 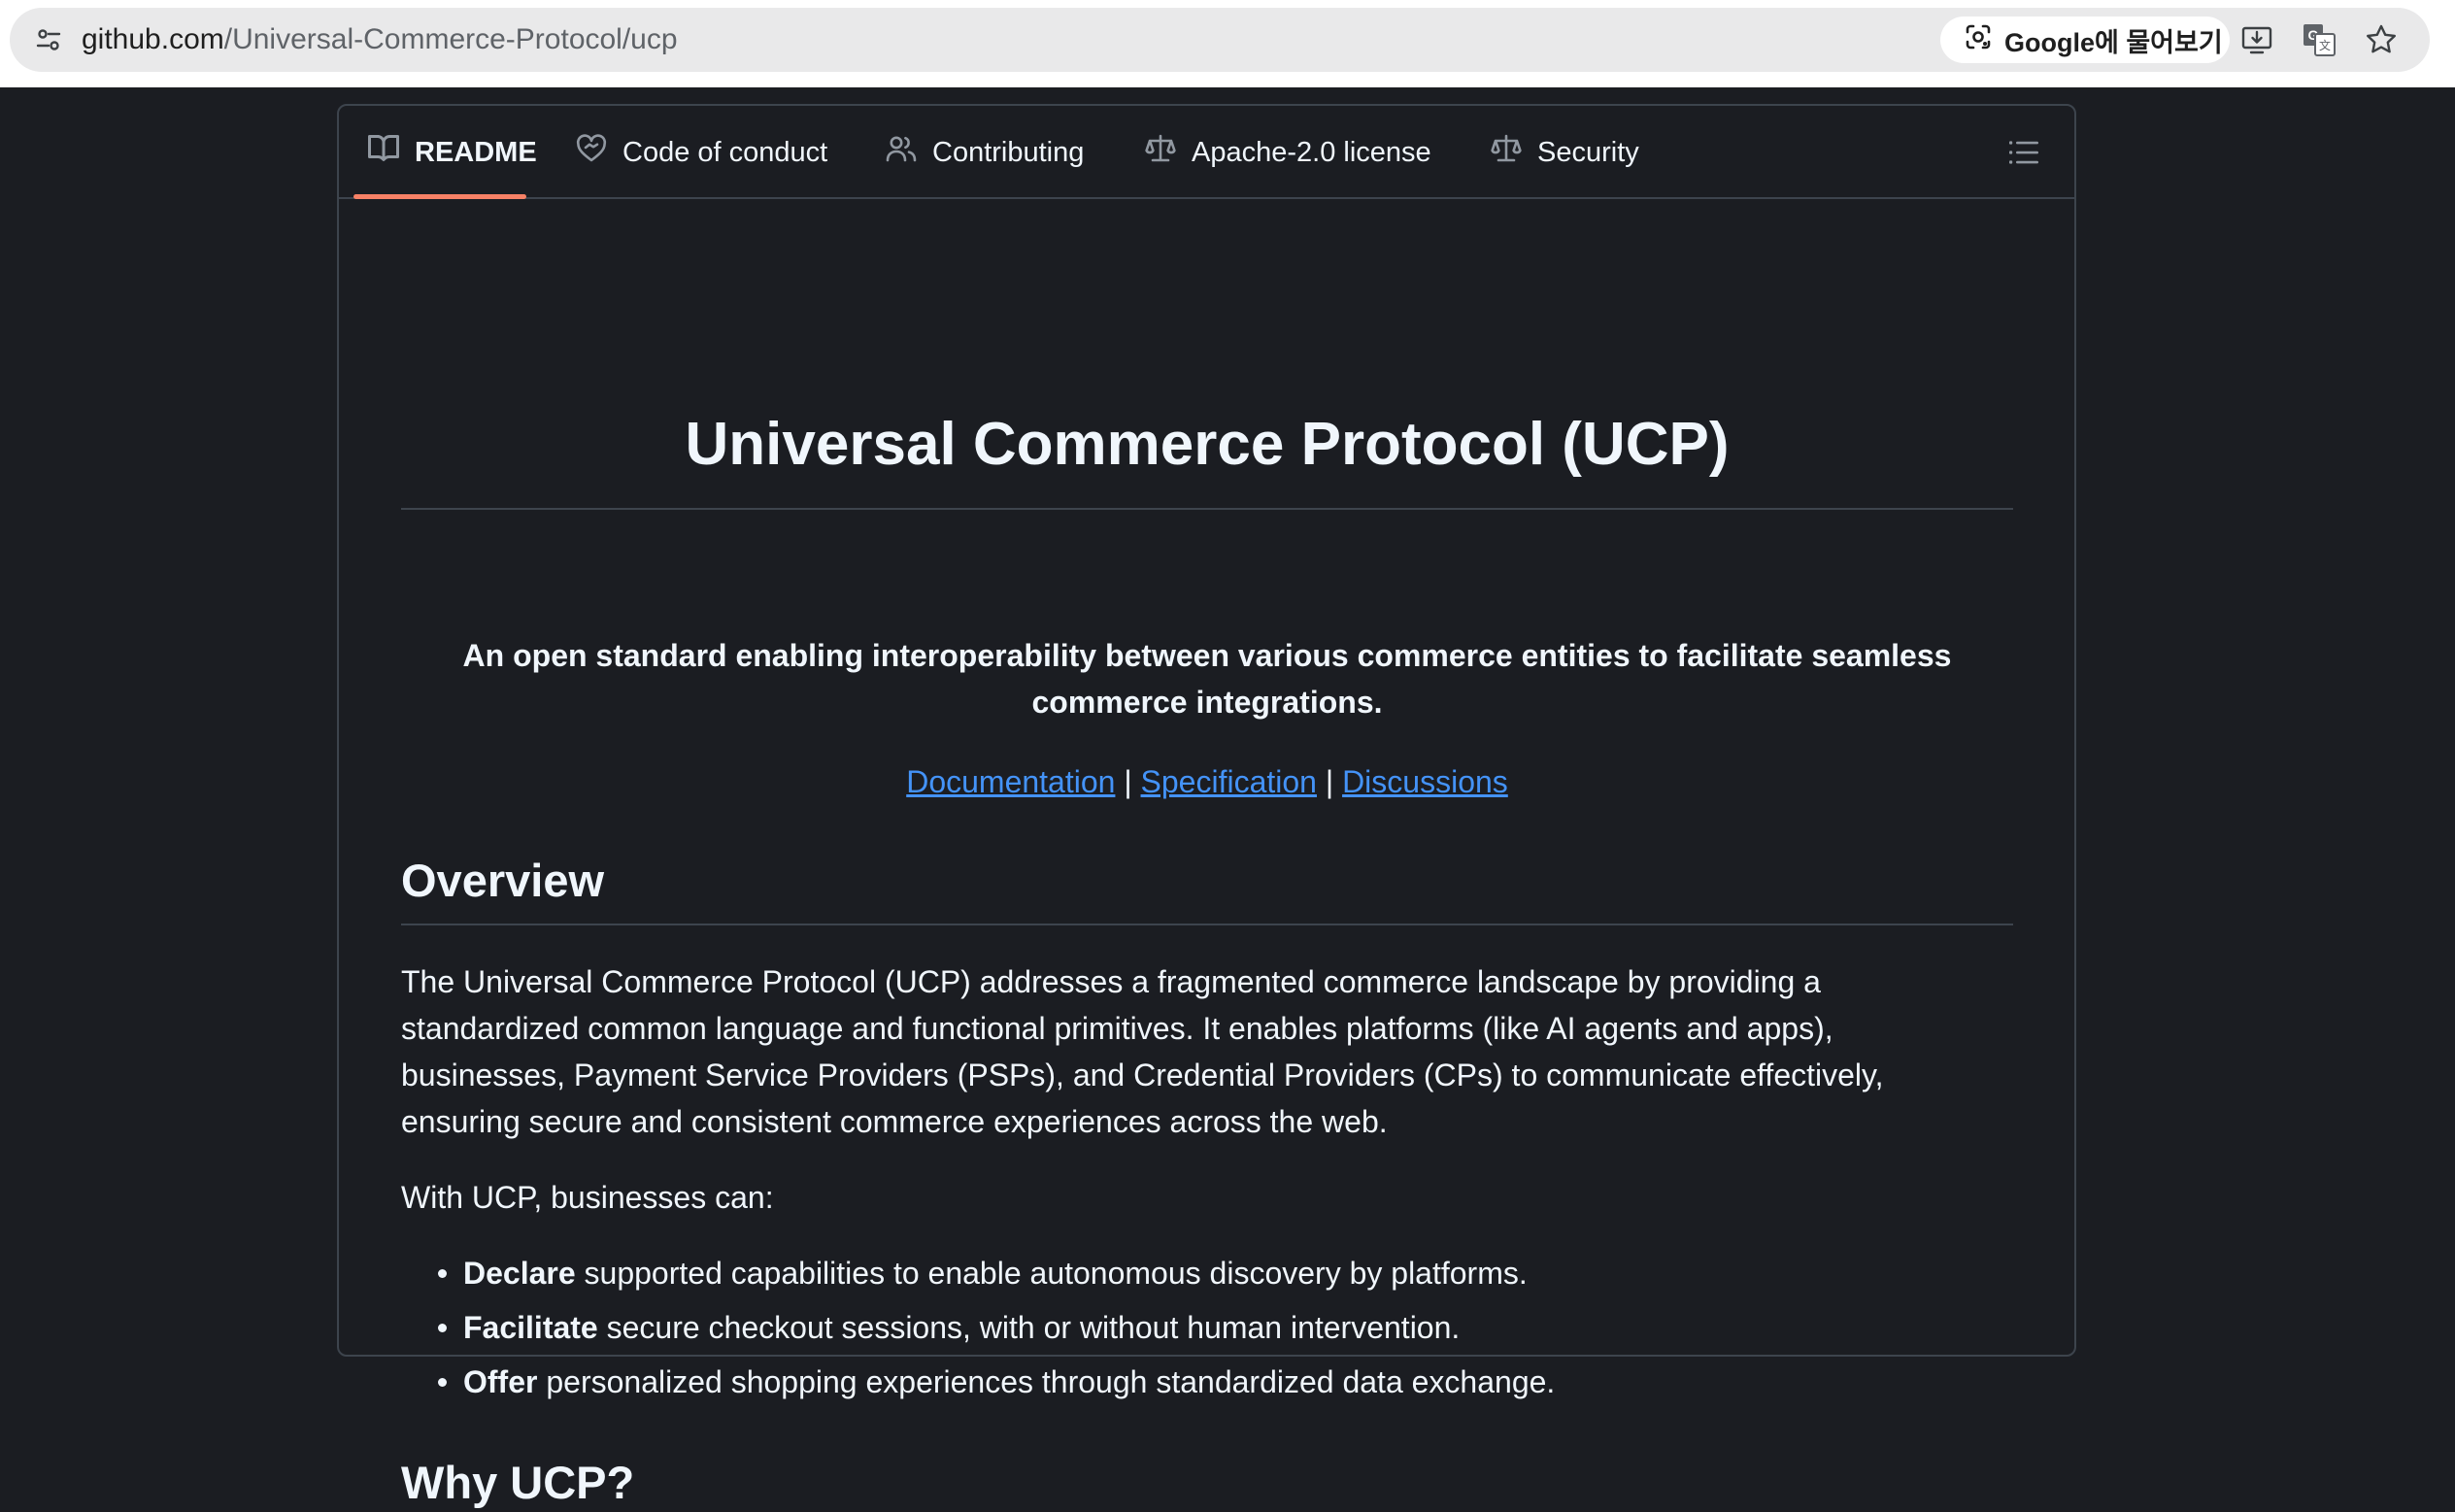 I want to click on book-icon, so click(x=384, y=152).